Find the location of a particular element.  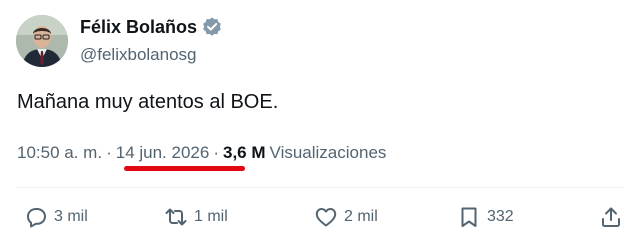

tweet-time: 10:50 a. m. is located at coordinates (59, 153).